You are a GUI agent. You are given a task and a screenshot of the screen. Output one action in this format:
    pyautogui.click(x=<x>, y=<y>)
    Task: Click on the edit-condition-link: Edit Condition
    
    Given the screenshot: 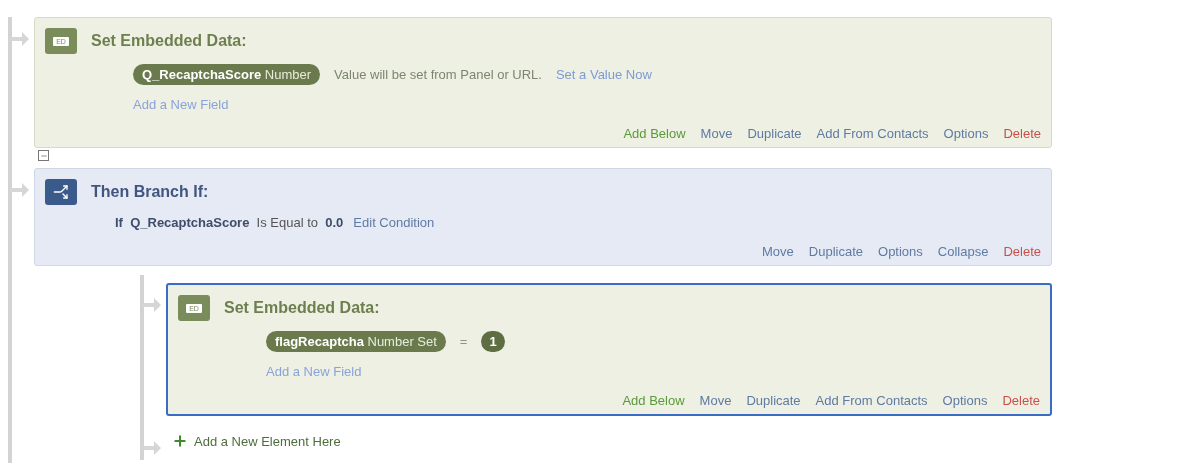 What is the action you would take?
    pyautogui.click(x=394, y=222)
    